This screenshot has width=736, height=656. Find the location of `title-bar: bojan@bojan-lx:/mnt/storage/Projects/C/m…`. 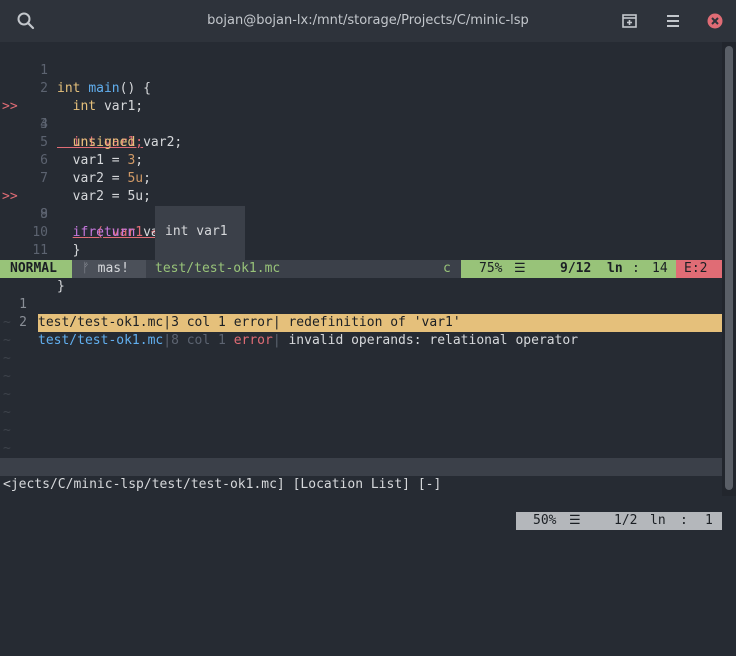

title-bar: bojan@bojan-lx:/mnt/storage/Projects/C/m… is located at coordinates (368, 21).